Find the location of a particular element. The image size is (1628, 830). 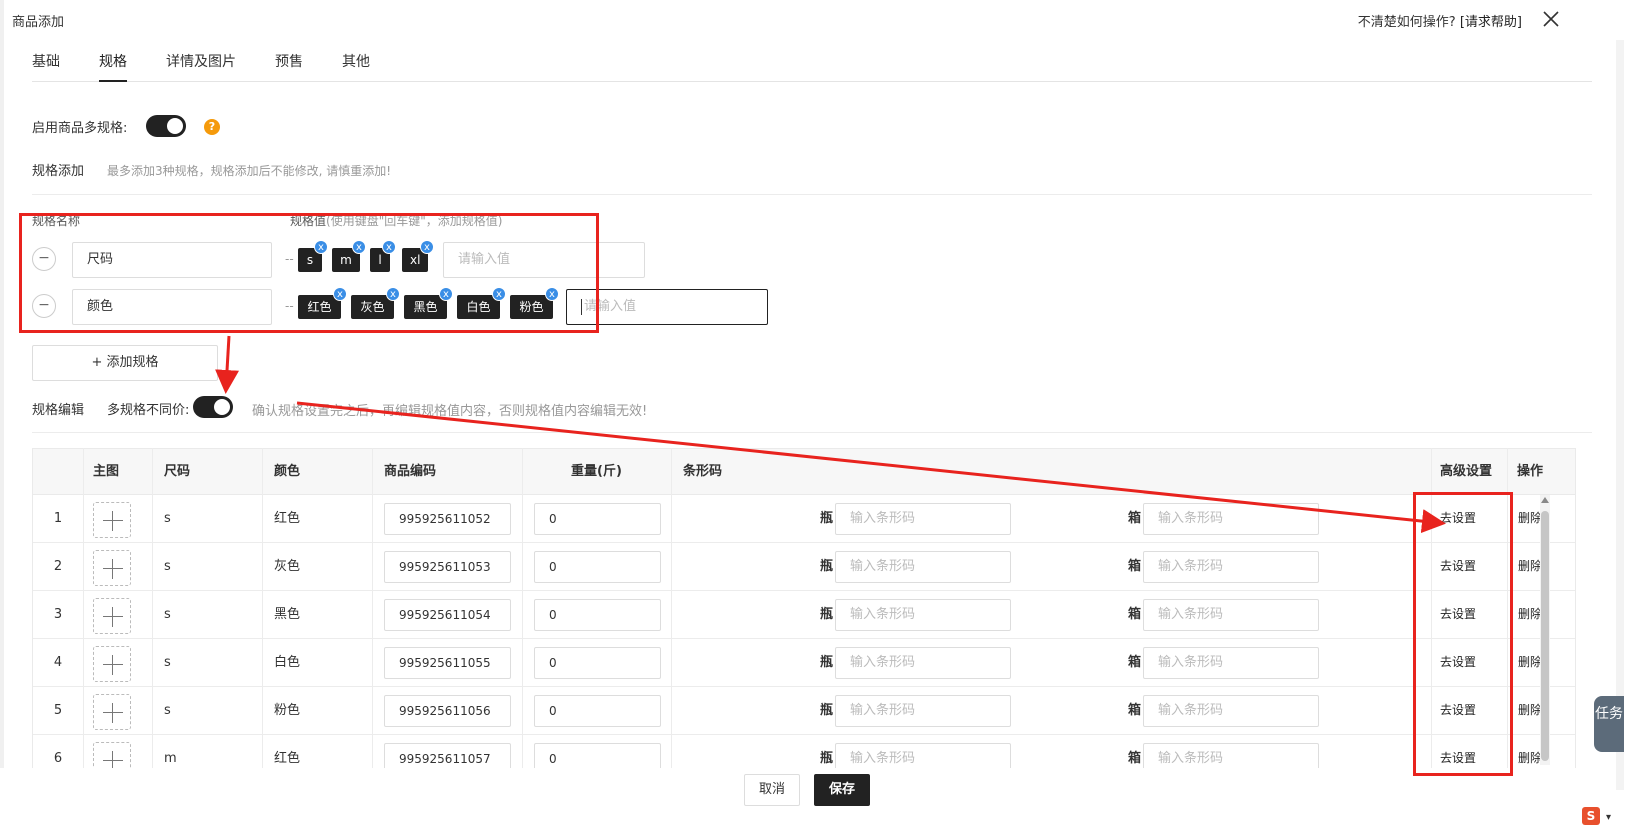

help-link: [请求帮助] is located at coordinates (1491, 22).